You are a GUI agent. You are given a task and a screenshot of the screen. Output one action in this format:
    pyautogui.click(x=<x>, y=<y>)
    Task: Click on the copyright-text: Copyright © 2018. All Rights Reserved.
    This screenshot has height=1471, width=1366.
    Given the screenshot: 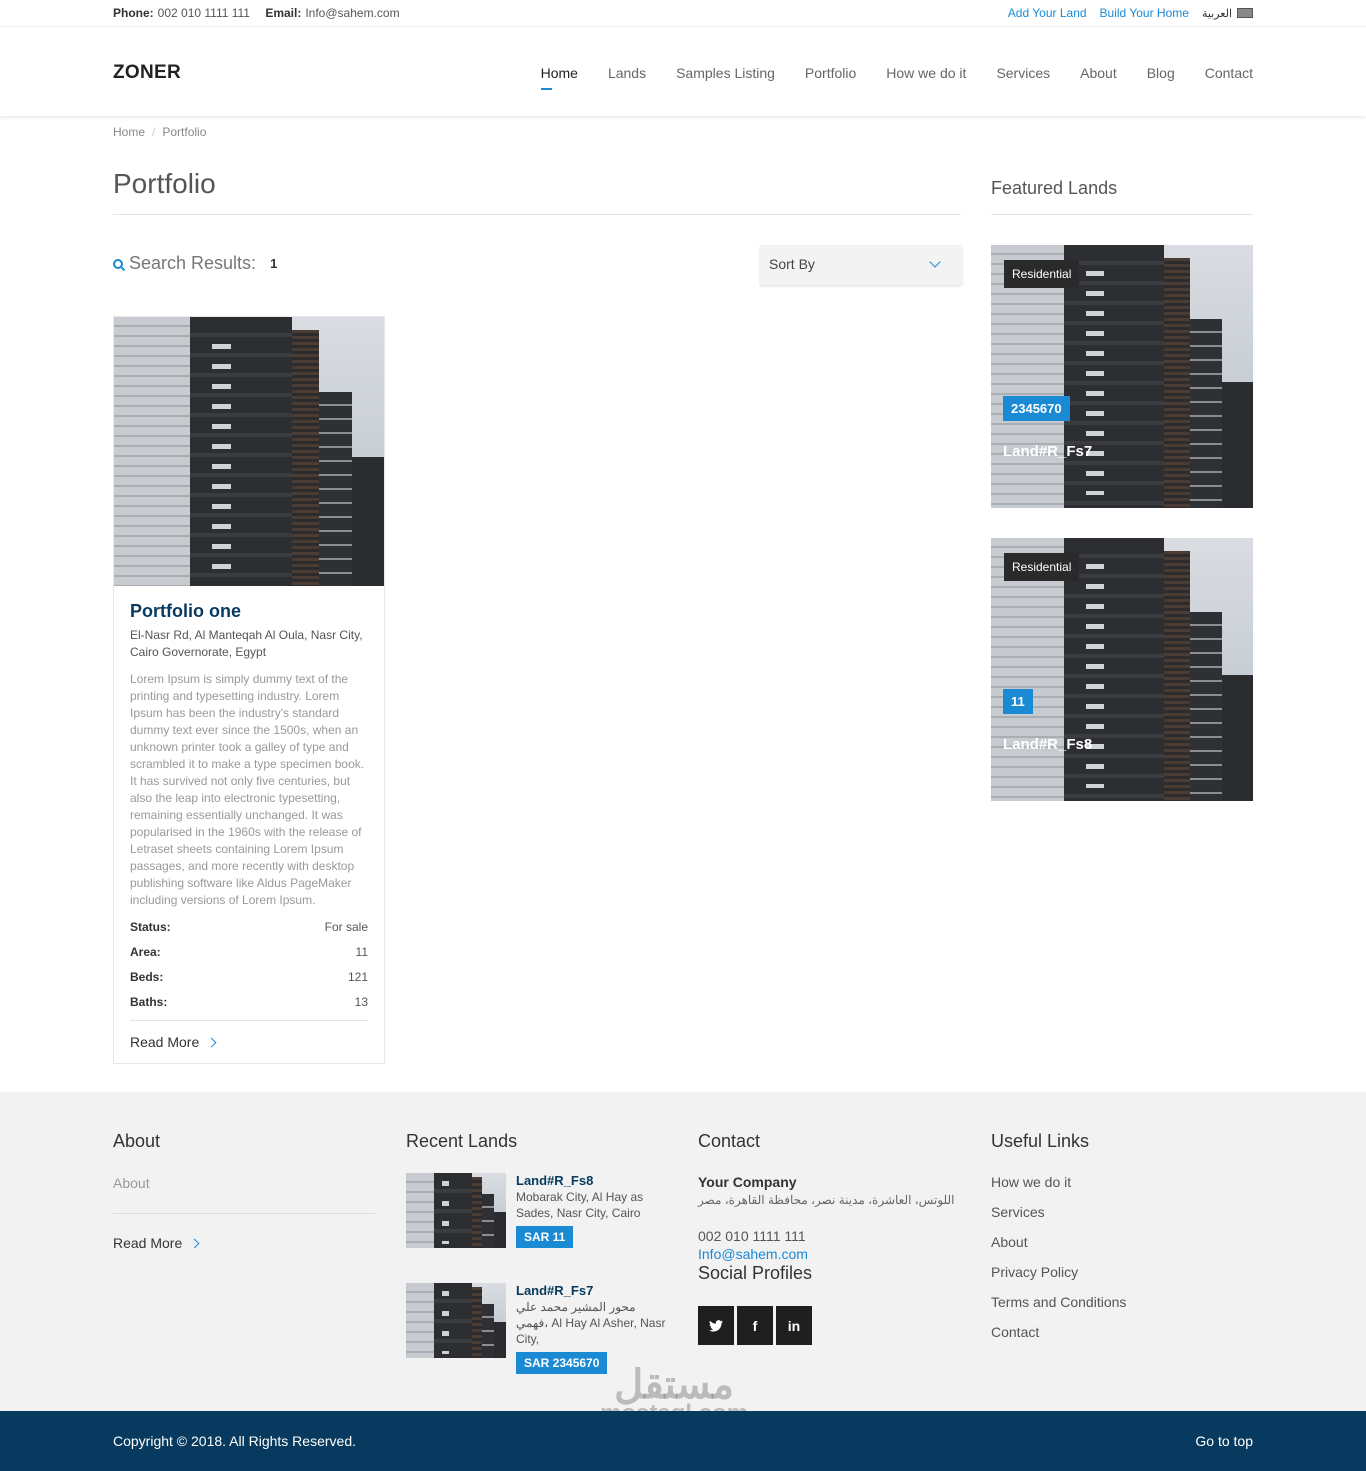 What is the action you would take?
    pyautogui.click(x=234, y=1441)
    